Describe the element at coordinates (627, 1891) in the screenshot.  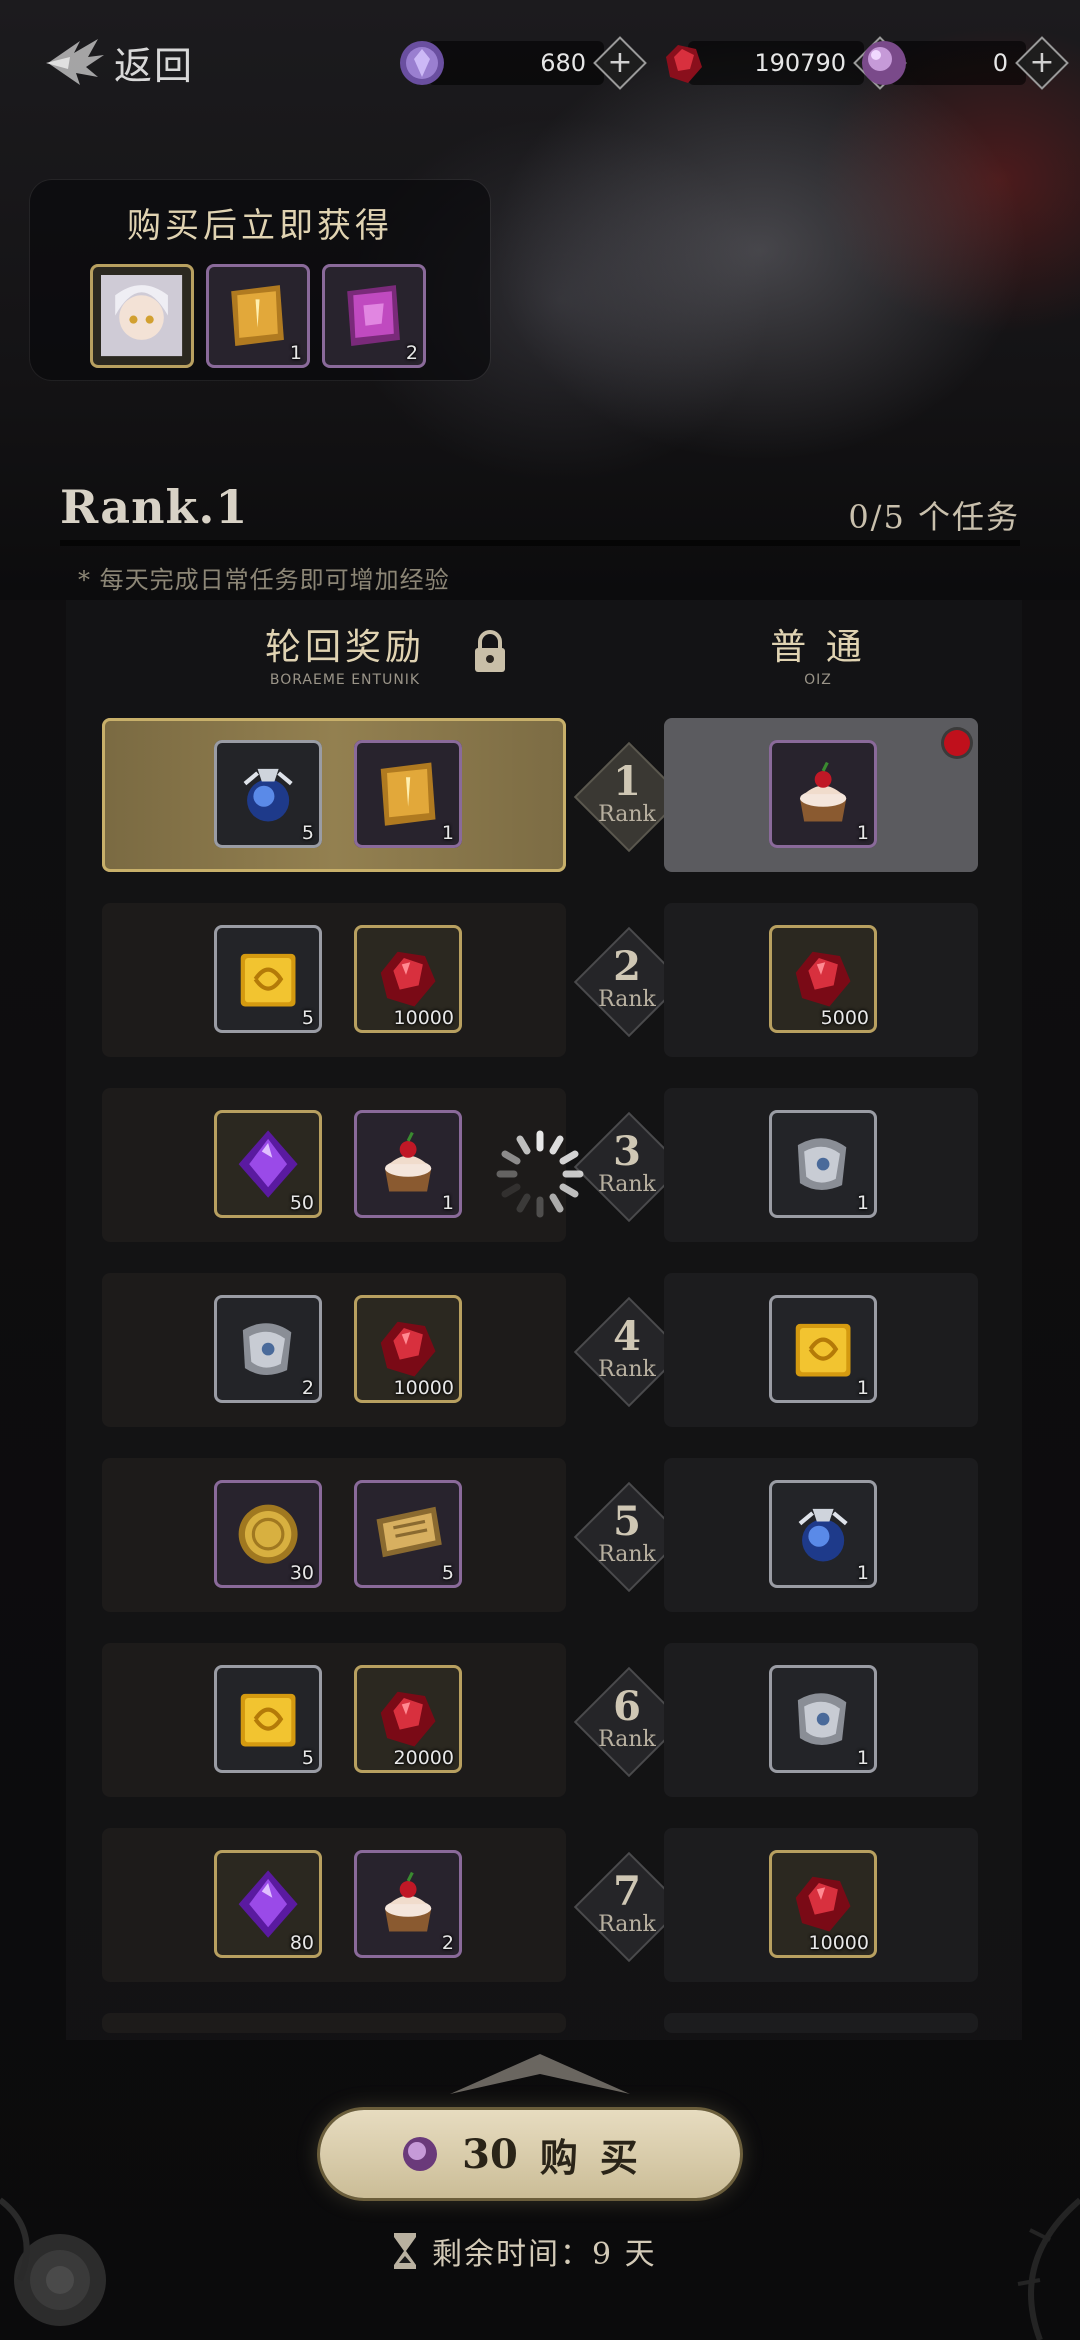
I see `rank-number: 7` at that location.